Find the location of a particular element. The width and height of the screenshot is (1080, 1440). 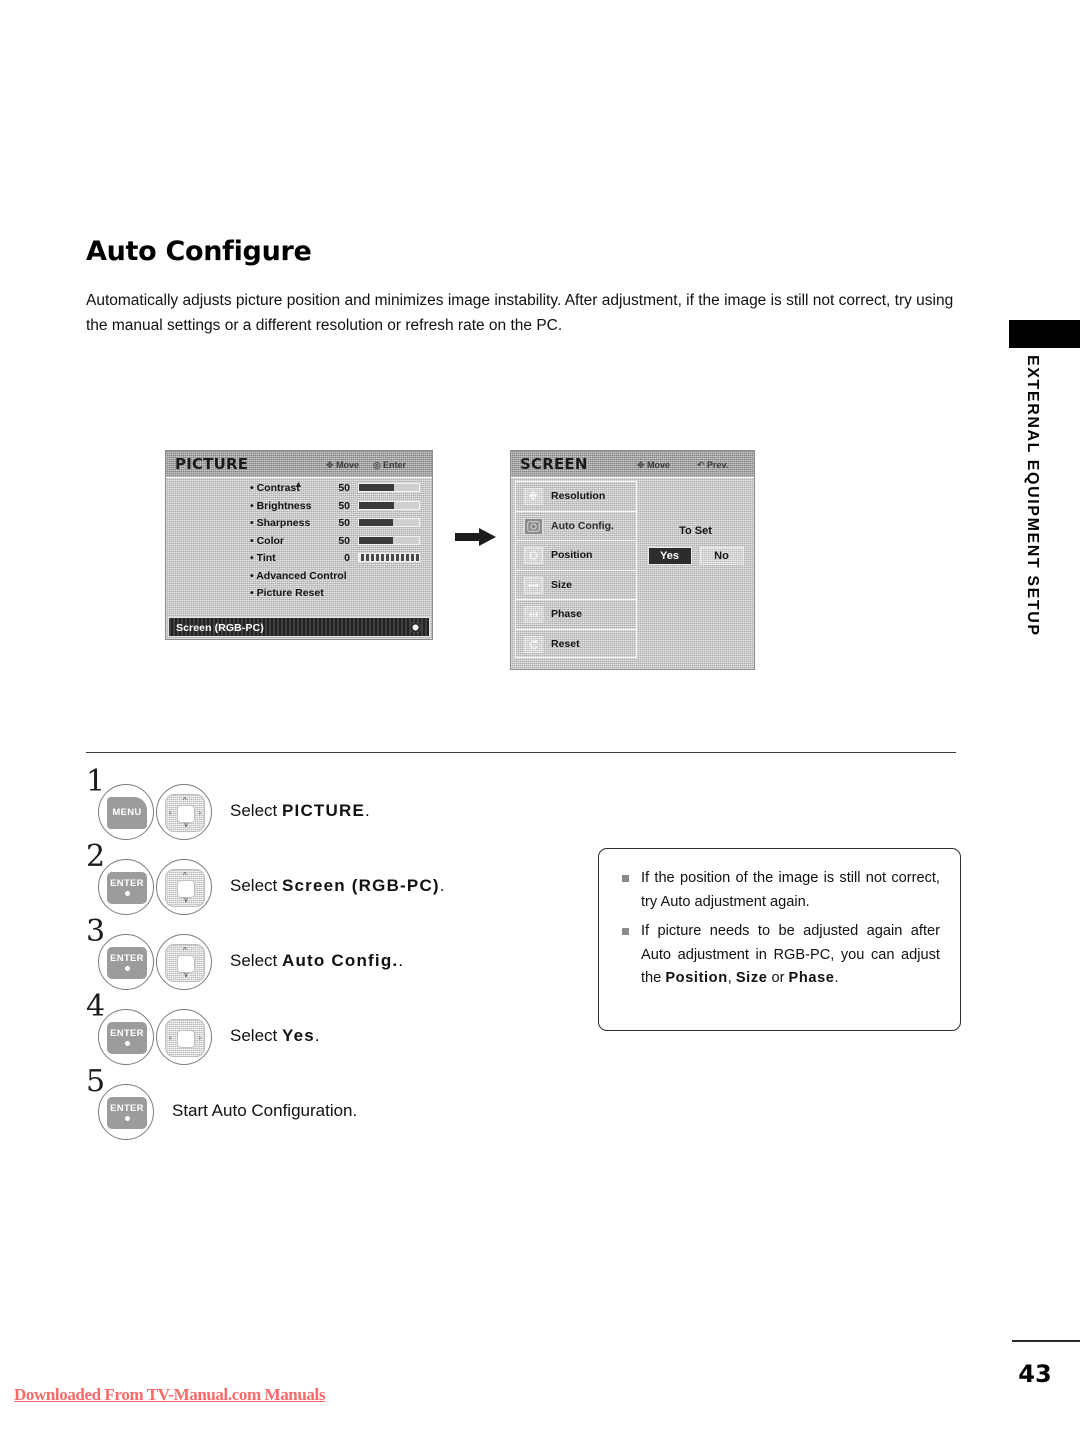

yes-no-group: Yes No is located at coordinates (695, 556).